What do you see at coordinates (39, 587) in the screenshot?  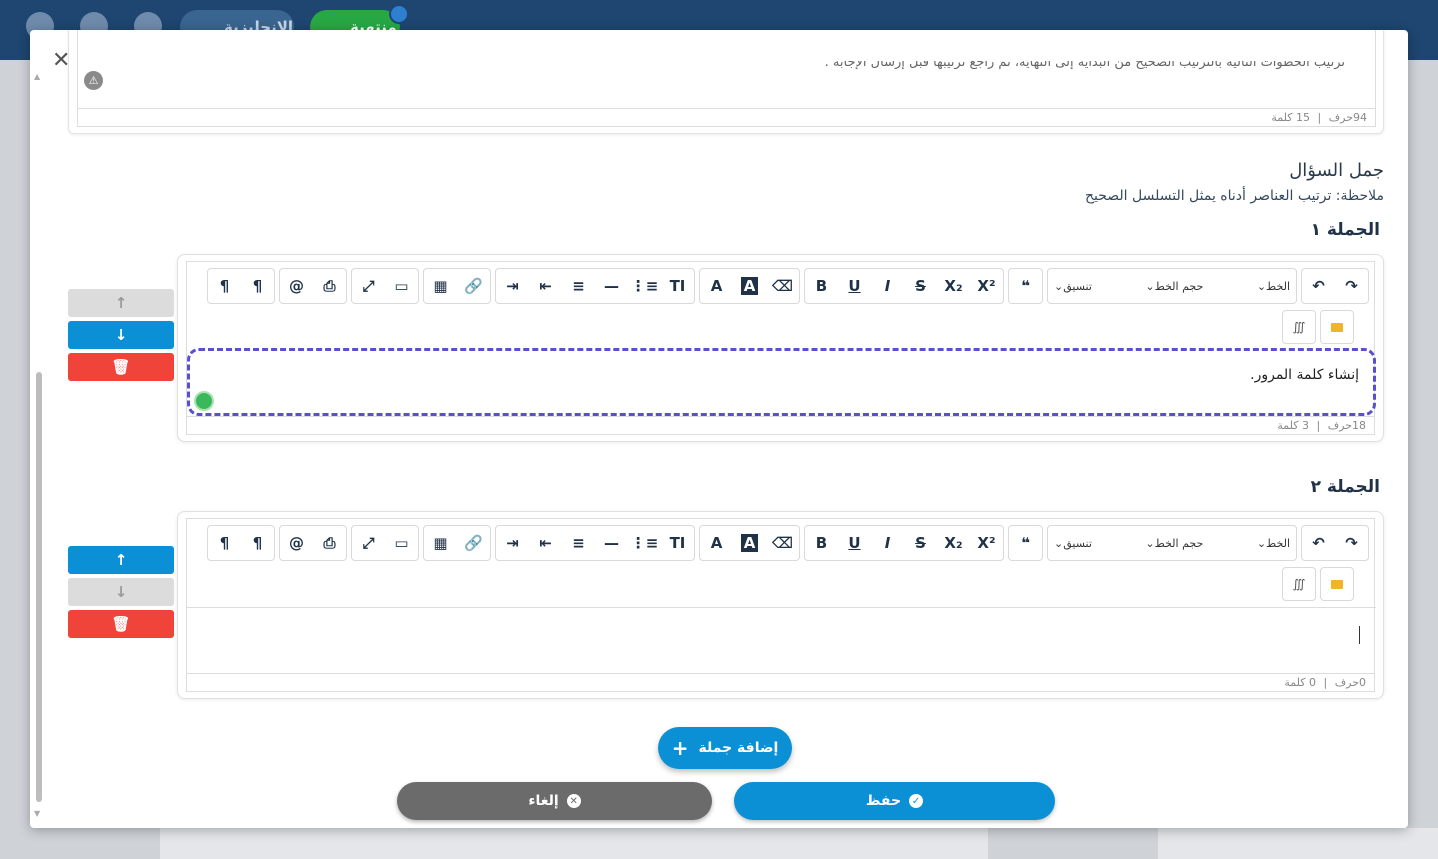 I see `scroll-thumb` at bounding box center [39, 587].